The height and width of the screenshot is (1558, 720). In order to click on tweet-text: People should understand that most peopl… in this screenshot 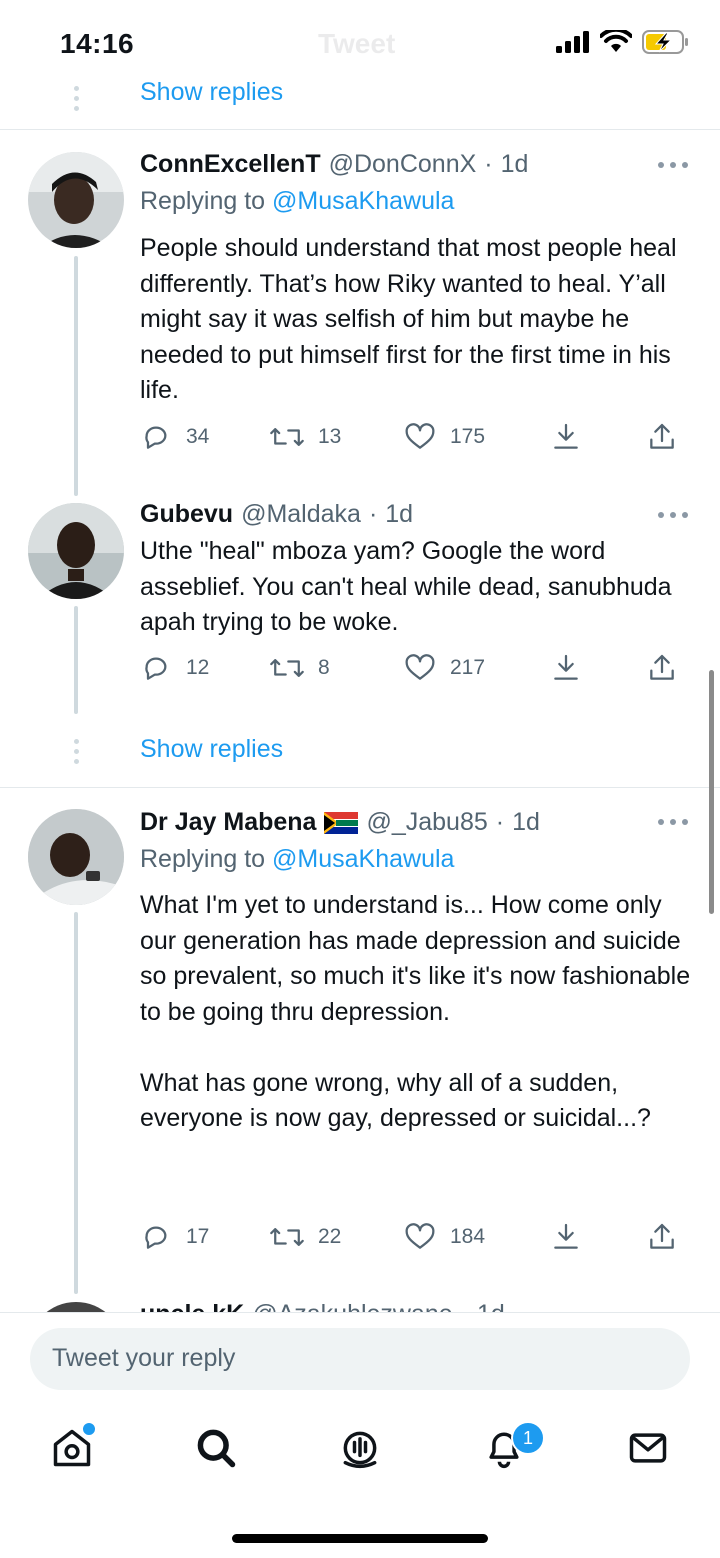, I will do `click(408, 319)`.